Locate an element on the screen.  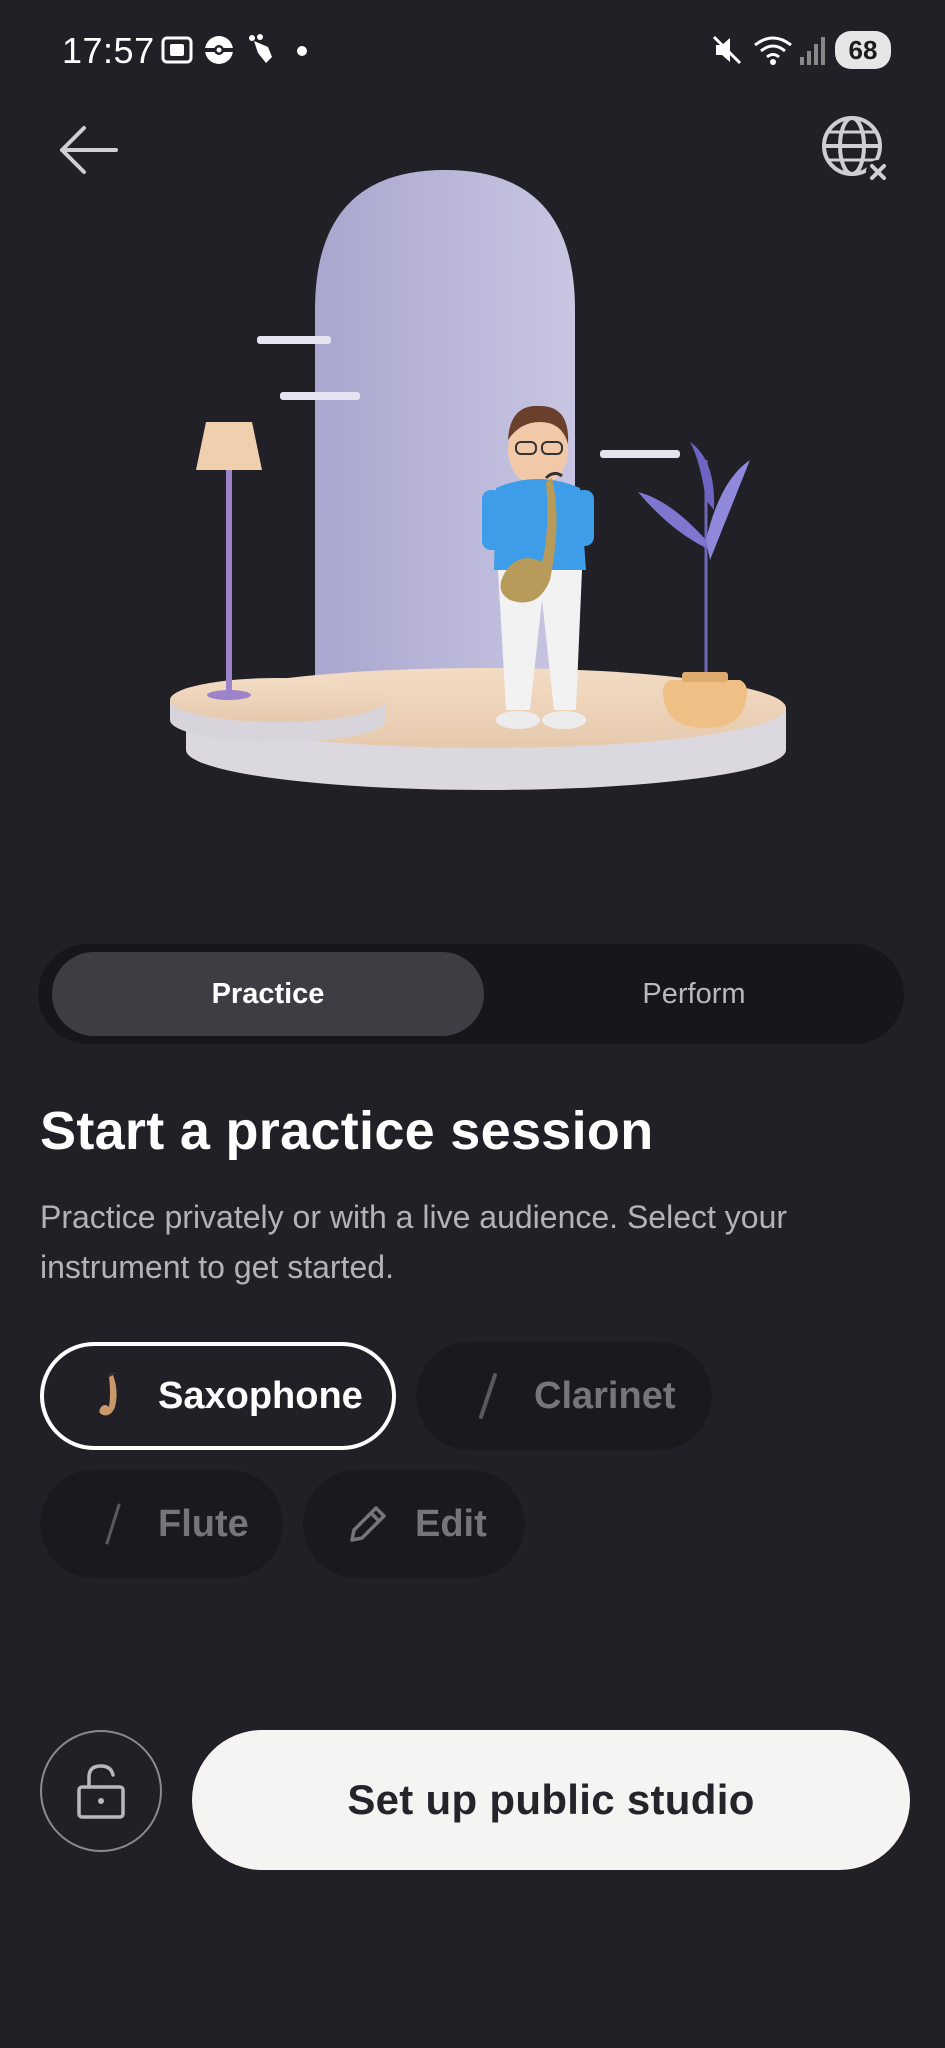
pencil-icon is located at coordinates (368, 1524).